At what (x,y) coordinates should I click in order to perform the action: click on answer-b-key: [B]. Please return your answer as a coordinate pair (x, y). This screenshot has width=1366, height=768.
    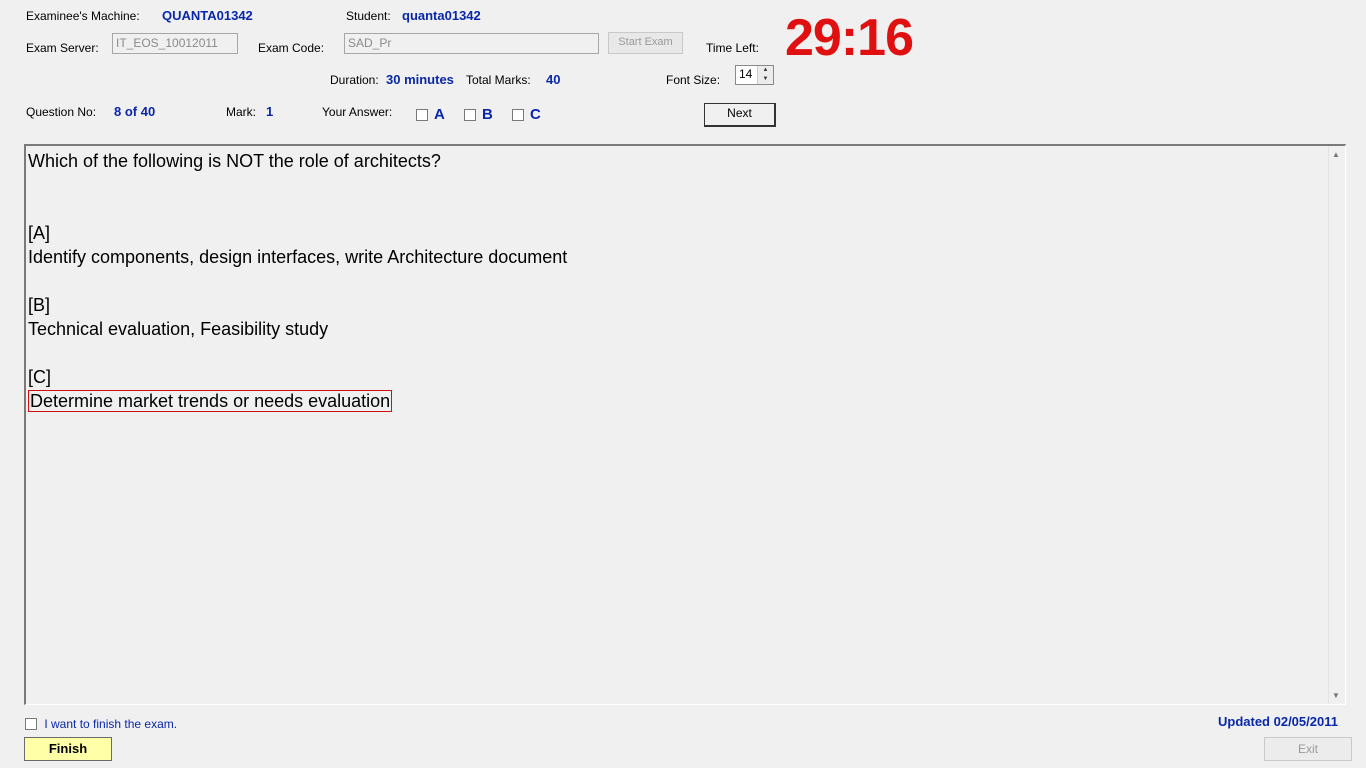
    Looking at the image, I should click on (39, 305).